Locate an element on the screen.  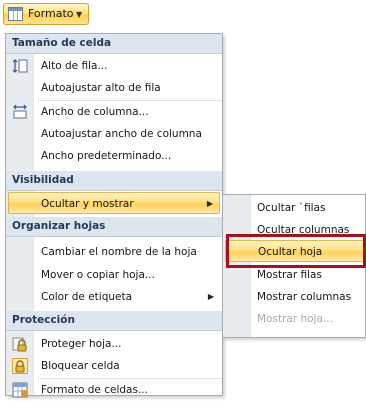
menu-item-autofit-row-height: Autoajustar alto de fila is located at coordinates (114, 88).